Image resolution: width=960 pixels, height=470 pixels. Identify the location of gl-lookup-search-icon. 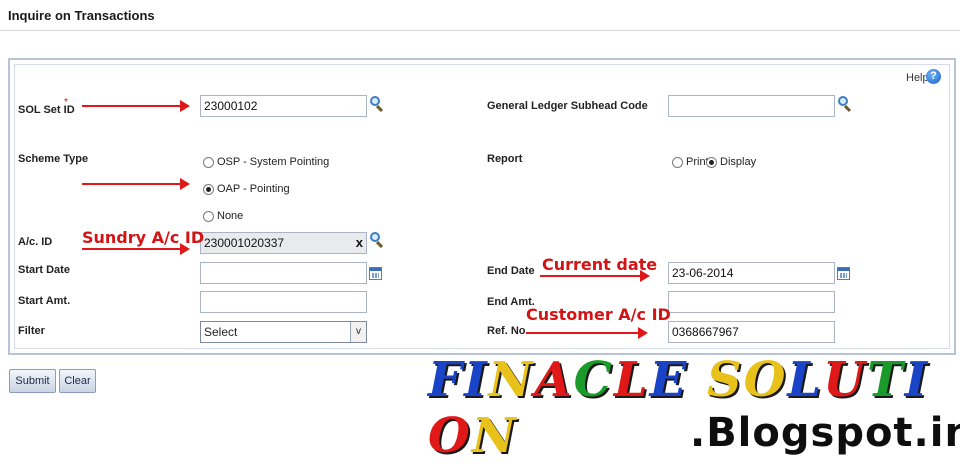
(845, 104).